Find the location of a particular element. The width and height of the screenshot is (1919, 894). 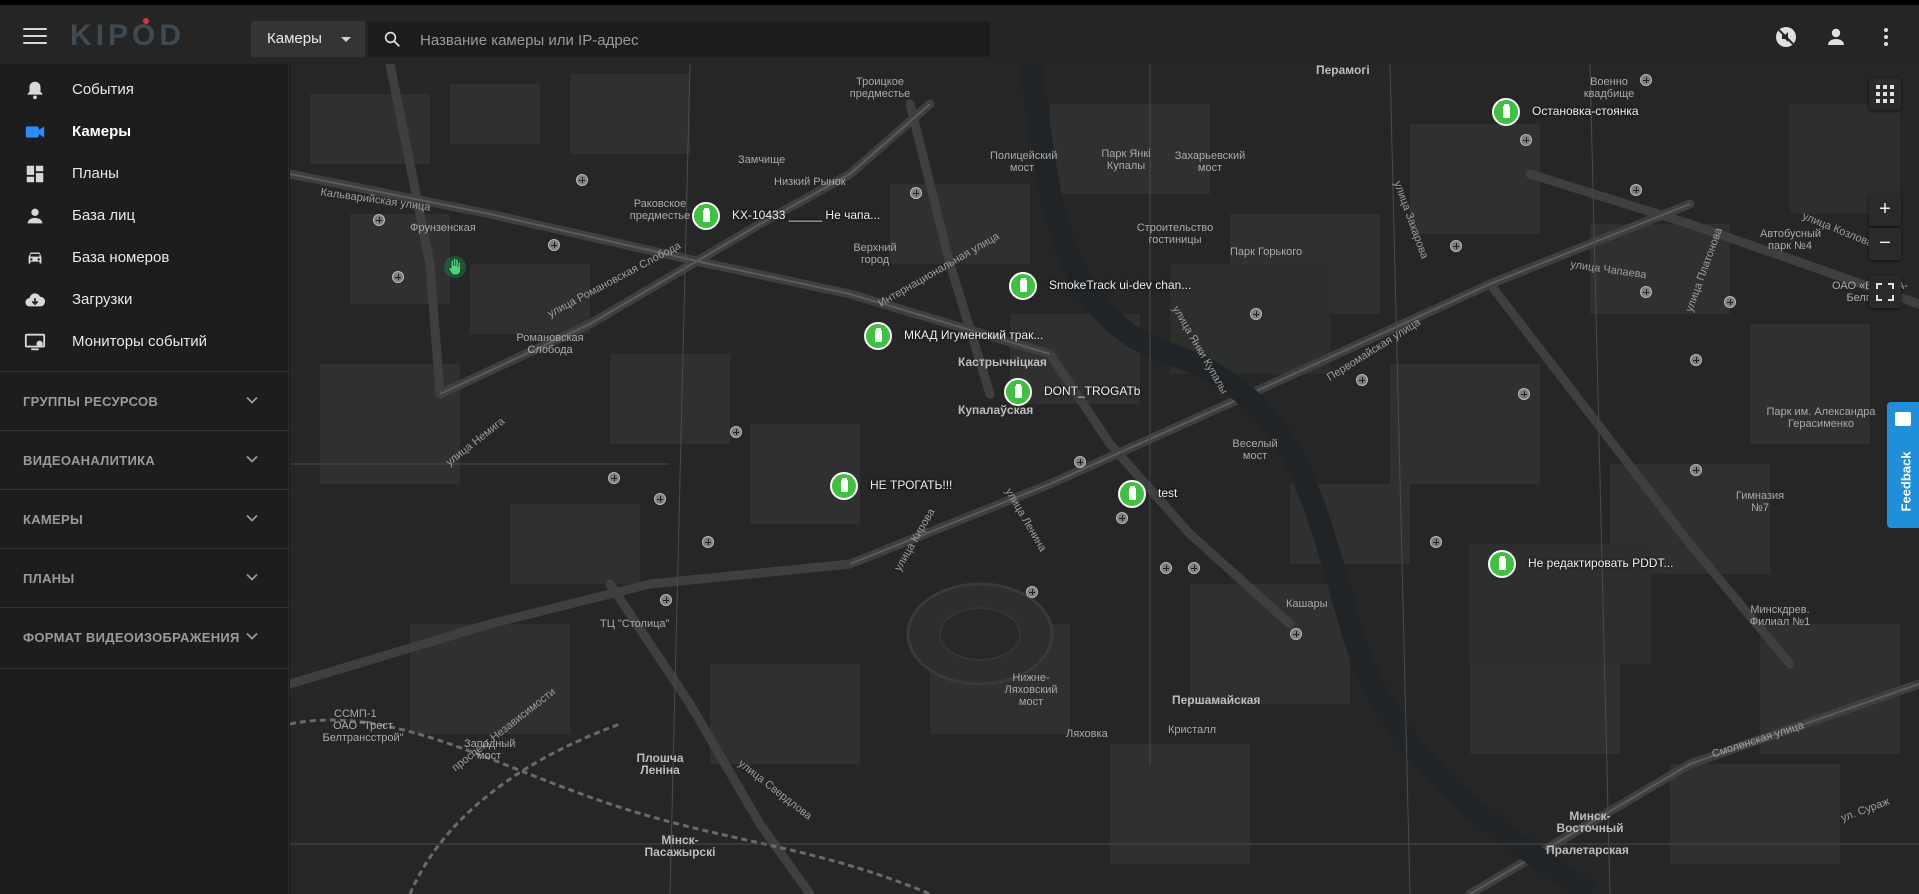

sidebar-item-label: Мониторы событий is located at coordinates (140, 341).